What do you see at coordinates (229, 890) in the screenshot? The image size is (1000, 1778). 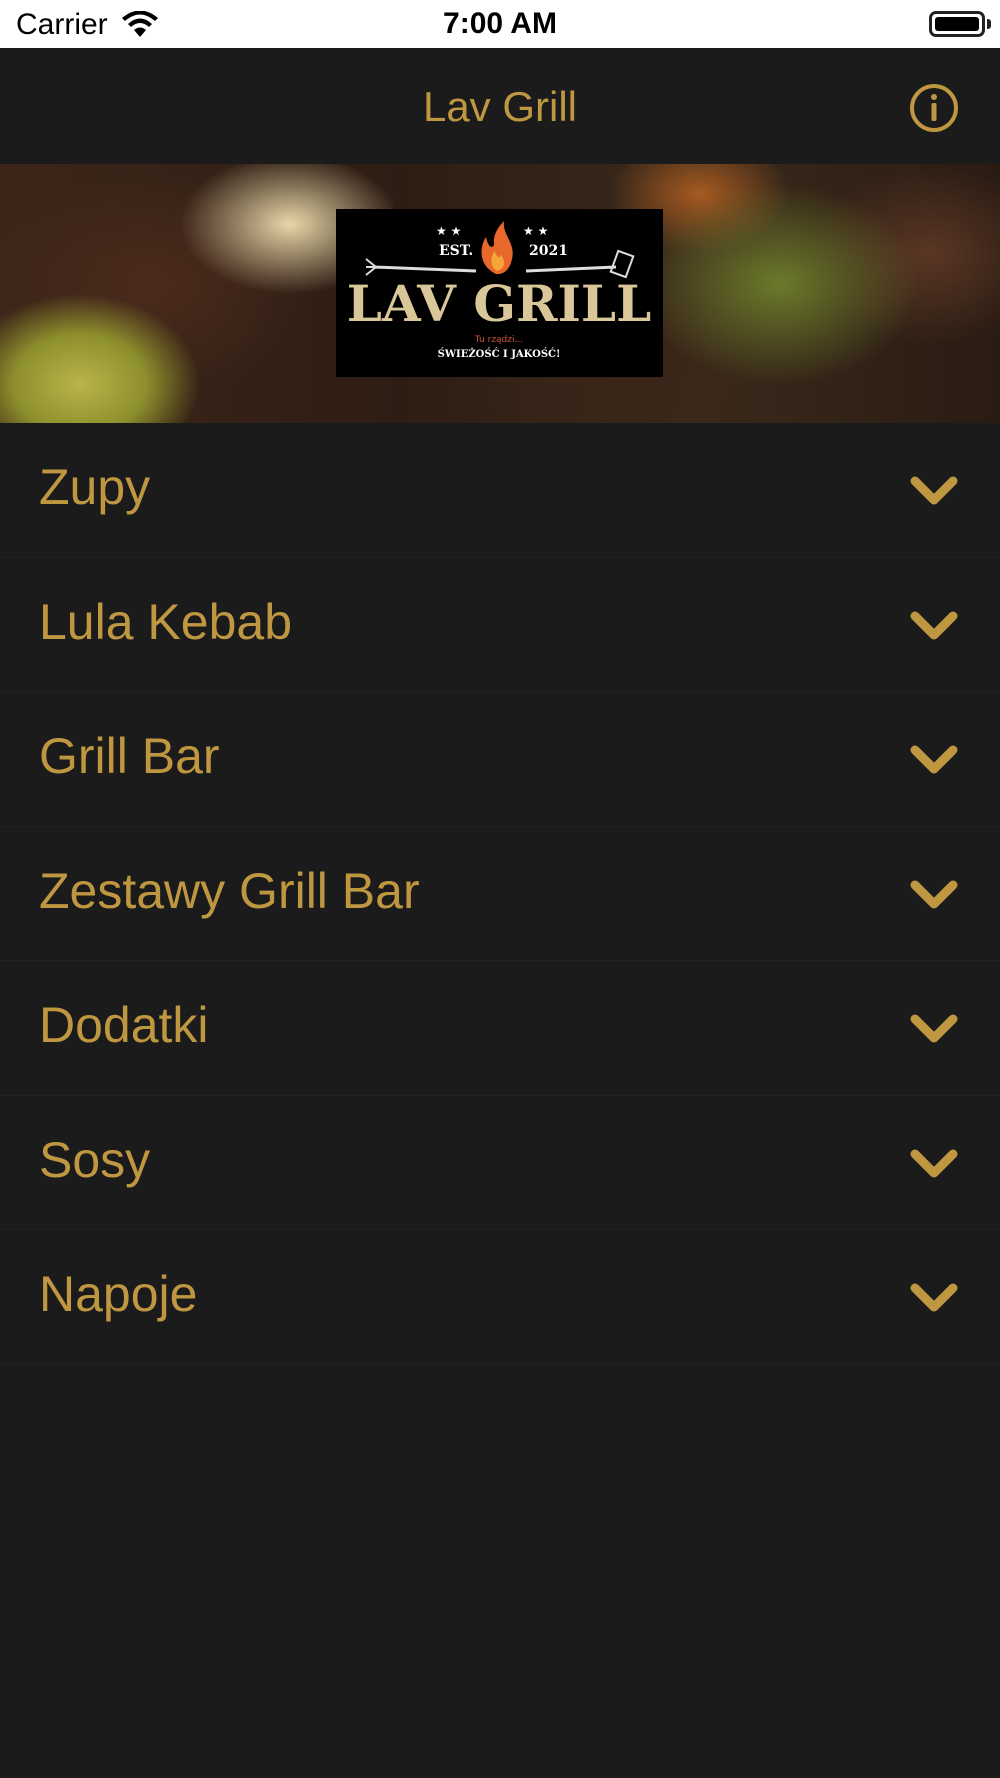 I see `menu-category-label: Zestawy Grill Bar` at bounding box center [229, 890].